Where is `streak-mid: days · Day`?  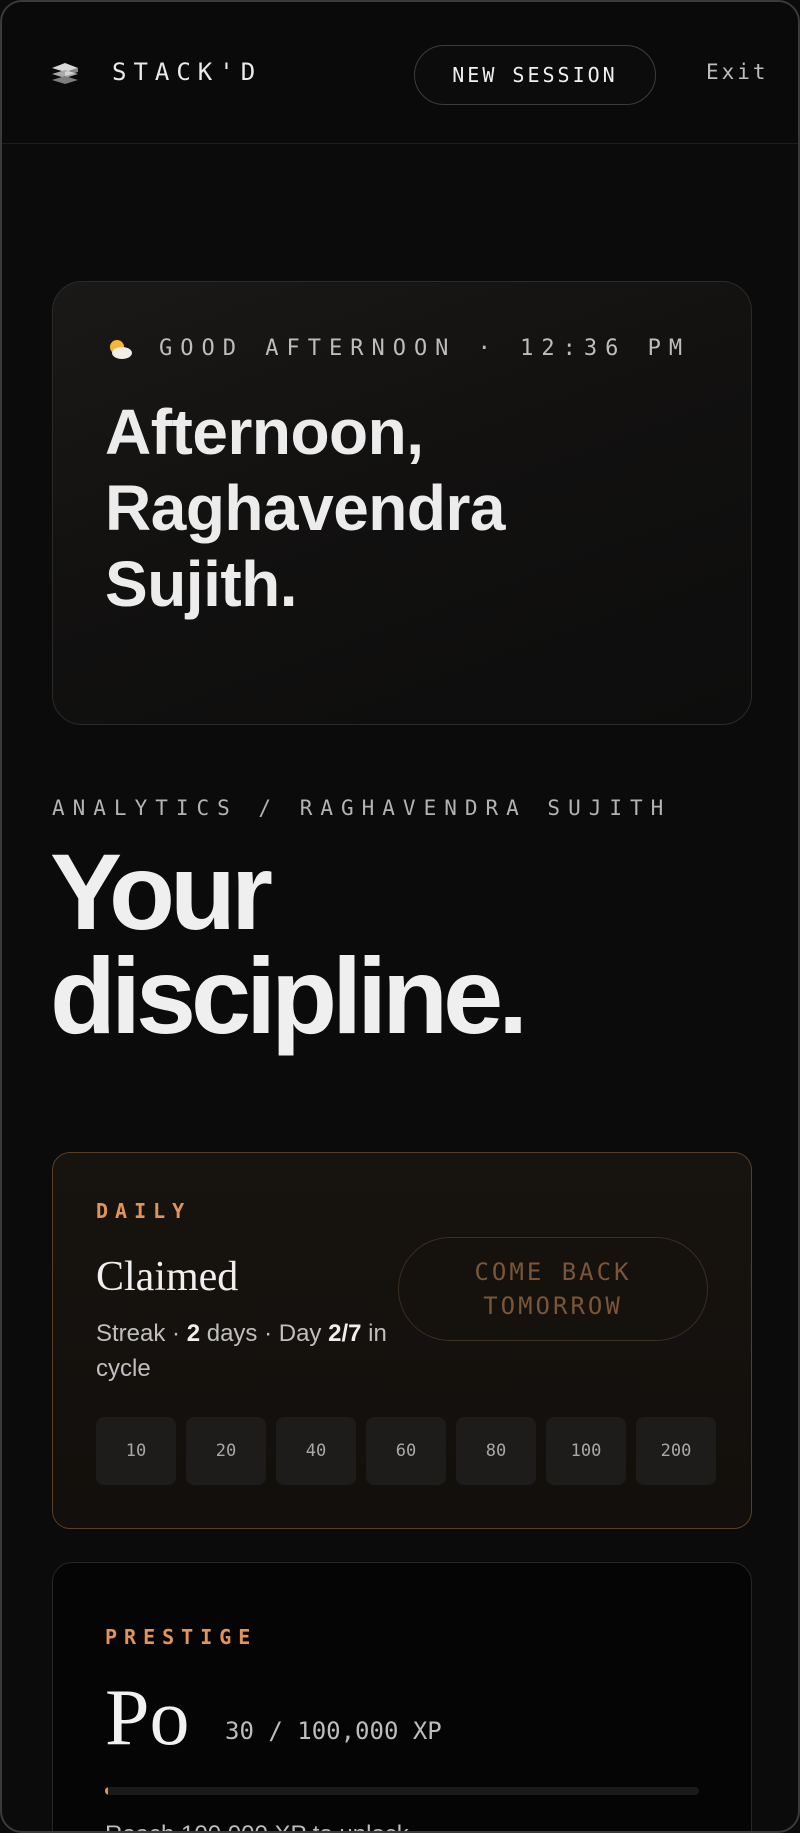
streak-mid: days · Day is located at coordinates (264, 1333).